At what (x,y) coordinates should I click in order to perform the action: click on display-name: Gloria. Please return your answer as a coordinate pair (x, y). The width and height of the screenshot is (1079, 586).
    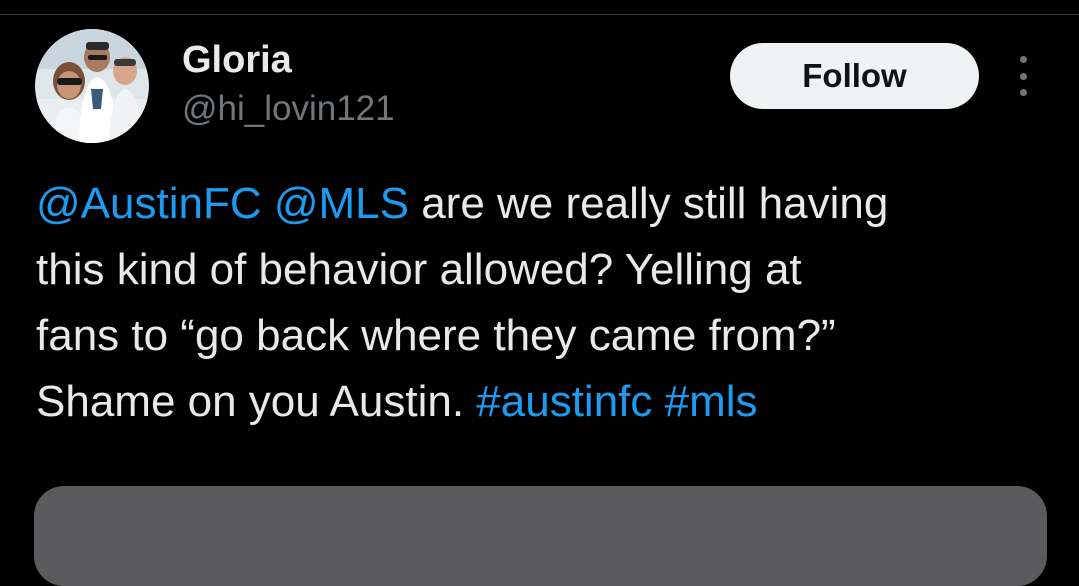
    Looking at the image, I should click on (237, 60).